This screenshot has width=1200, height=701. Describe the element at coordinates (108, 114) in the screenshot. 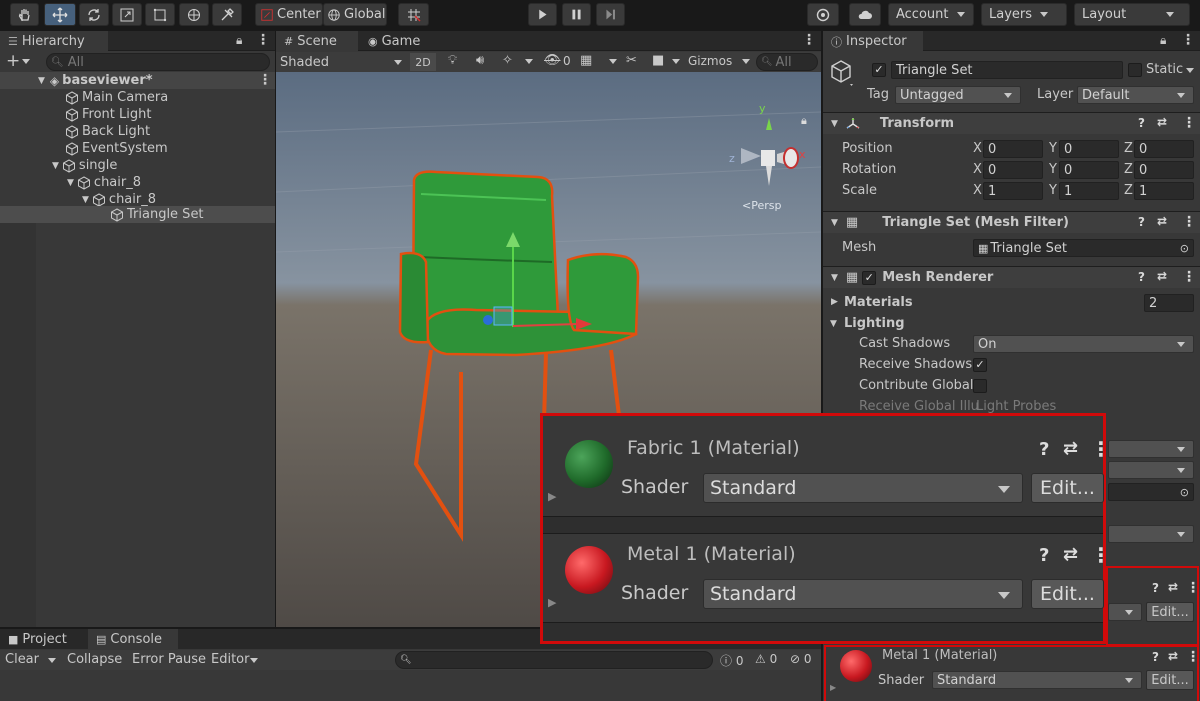

I see `hierarchy-item-front-light: Front Light` at that location.